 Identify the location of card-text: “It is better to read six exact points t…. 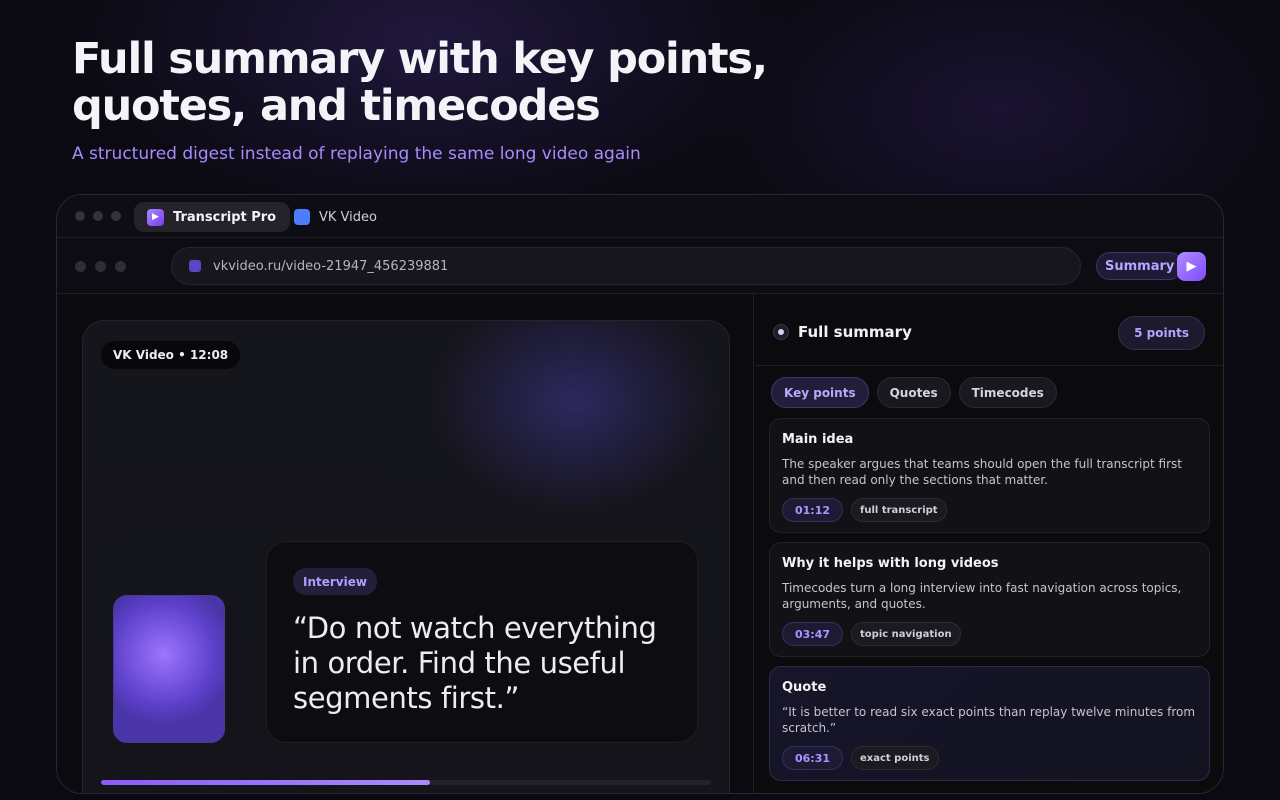
(989, 720).